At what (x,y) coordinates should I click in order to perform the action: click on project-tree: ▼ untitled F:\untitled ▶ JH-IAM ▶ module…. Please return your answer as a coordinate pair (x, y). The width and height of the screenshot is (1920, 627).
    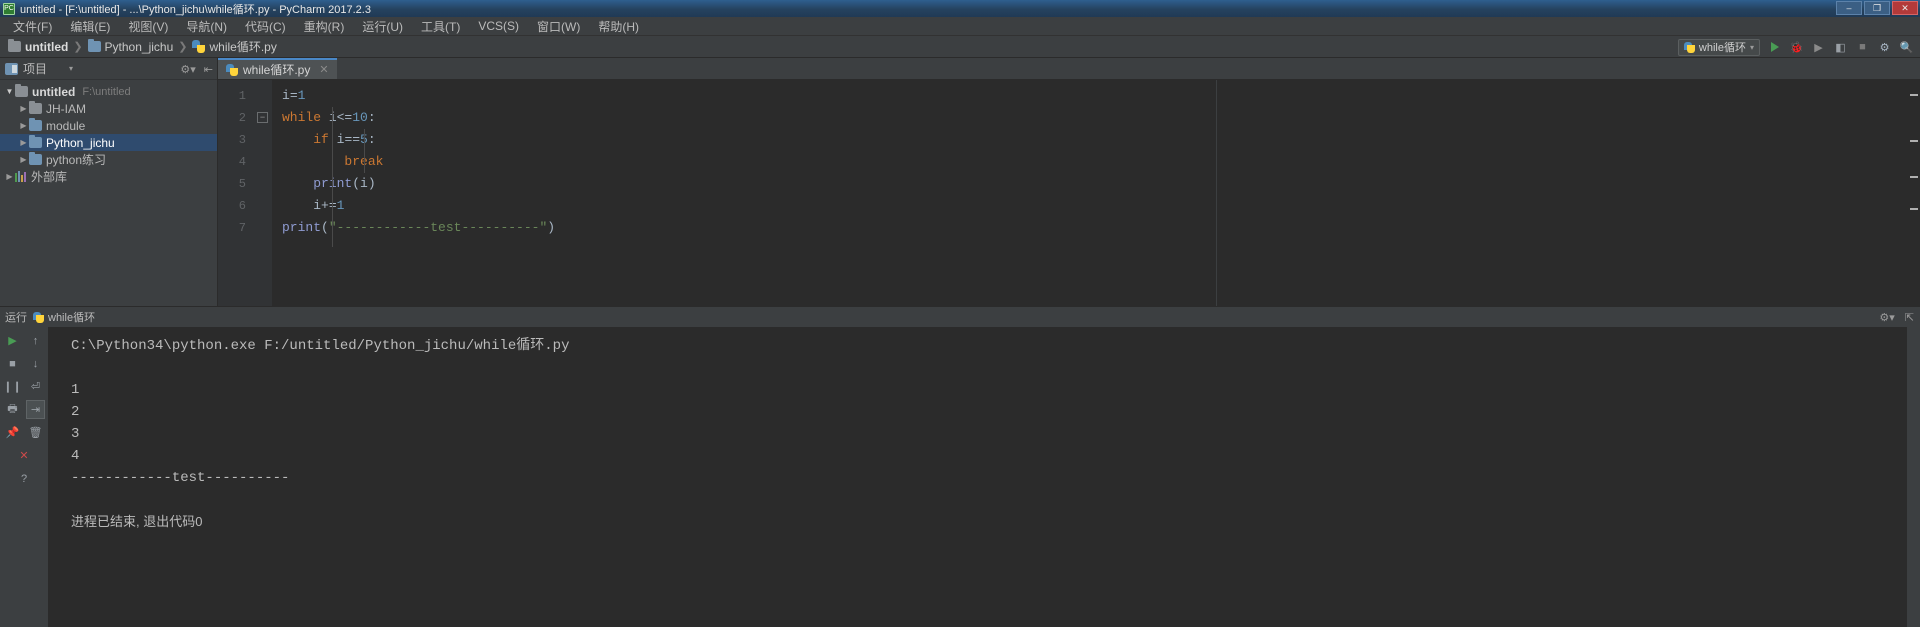
    Looking at the image, I should click on (108, 132).